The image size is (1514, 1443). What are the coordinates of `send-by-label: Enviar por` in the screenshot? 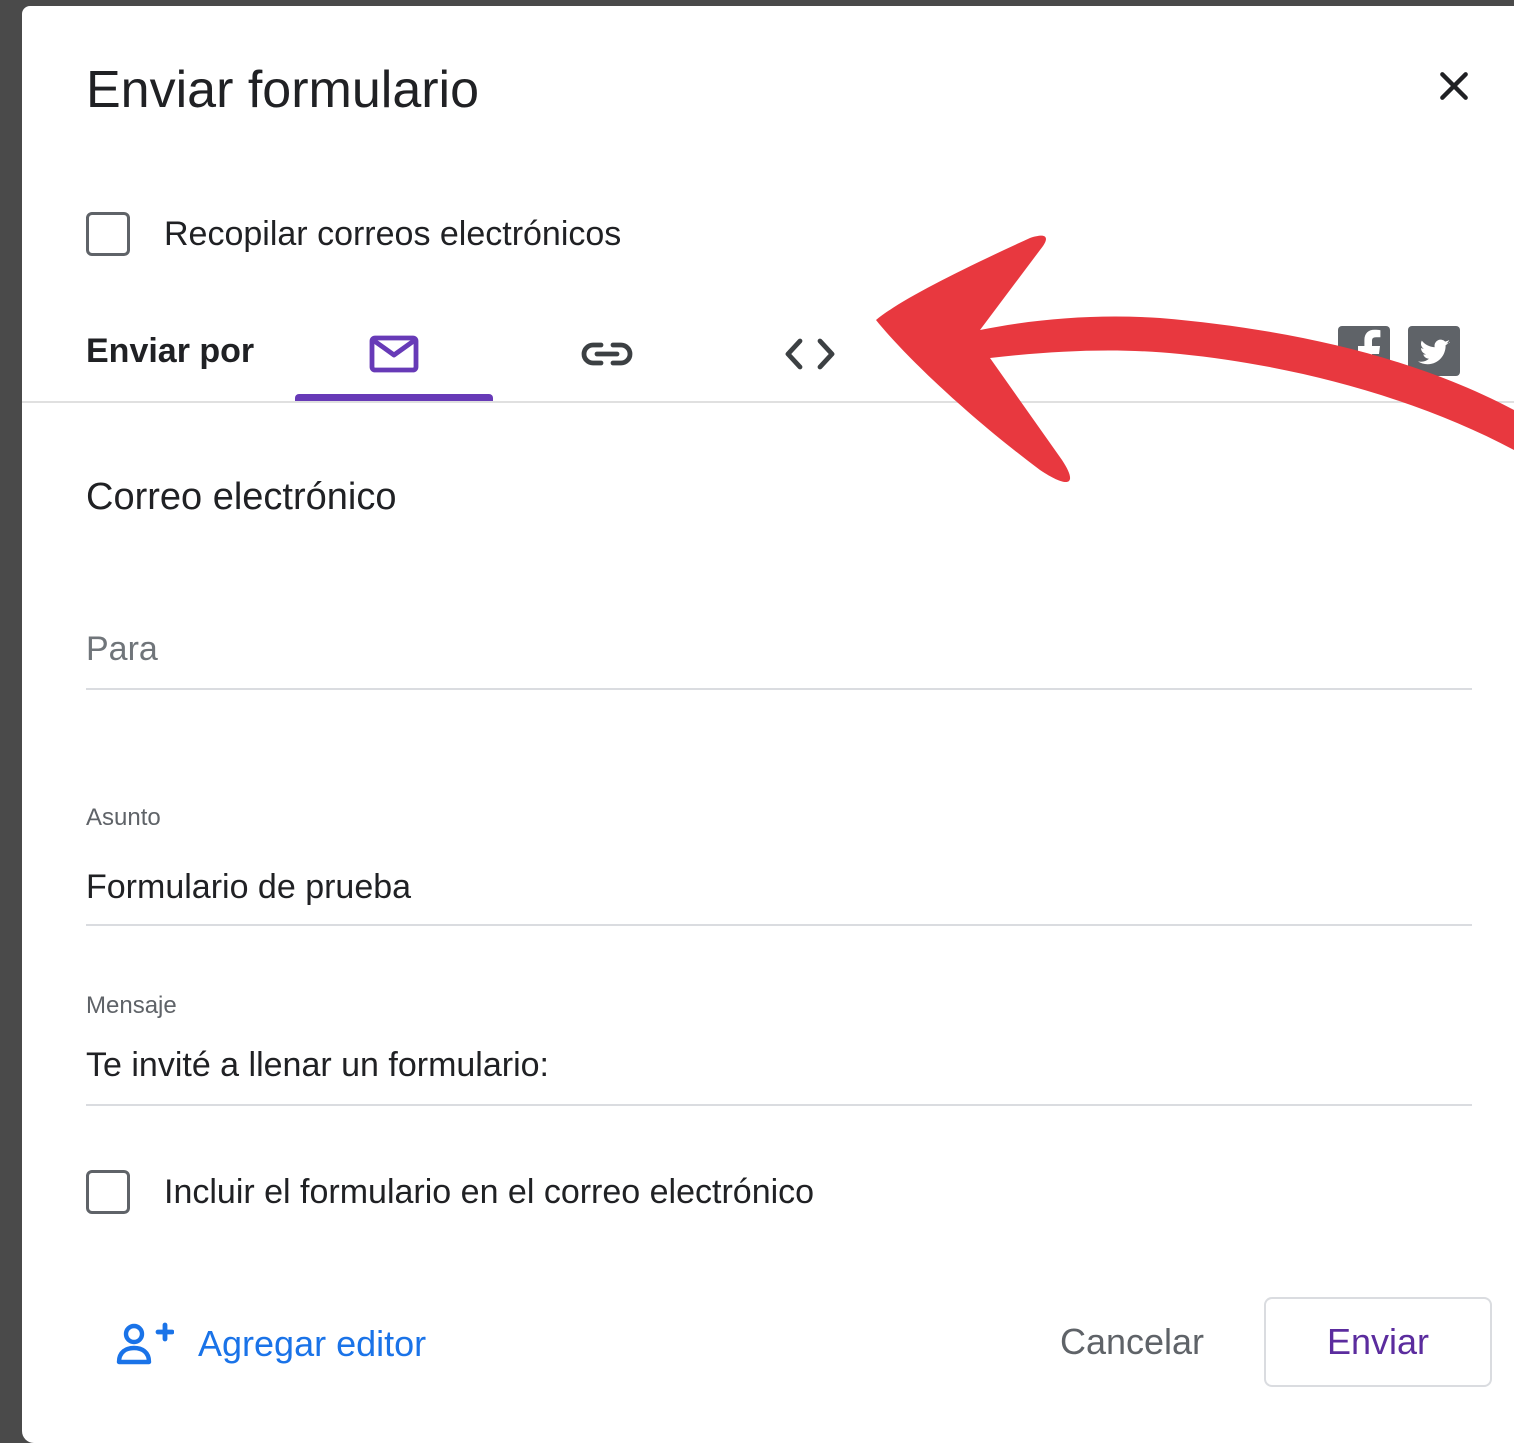 It's located at (170, 351).